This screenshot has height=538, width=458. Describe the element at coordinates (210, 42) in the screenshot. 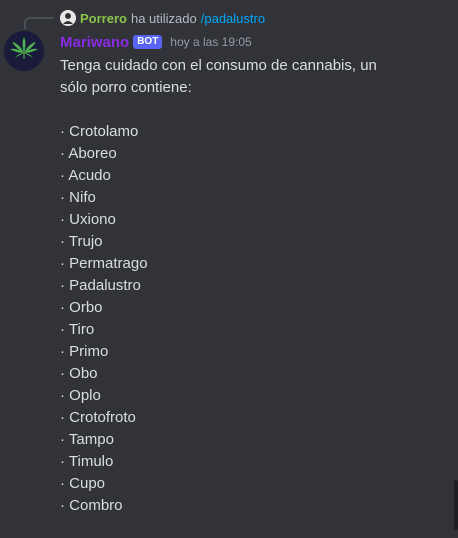

I see `message-timestamp: hoy a las 19:05` at that location.